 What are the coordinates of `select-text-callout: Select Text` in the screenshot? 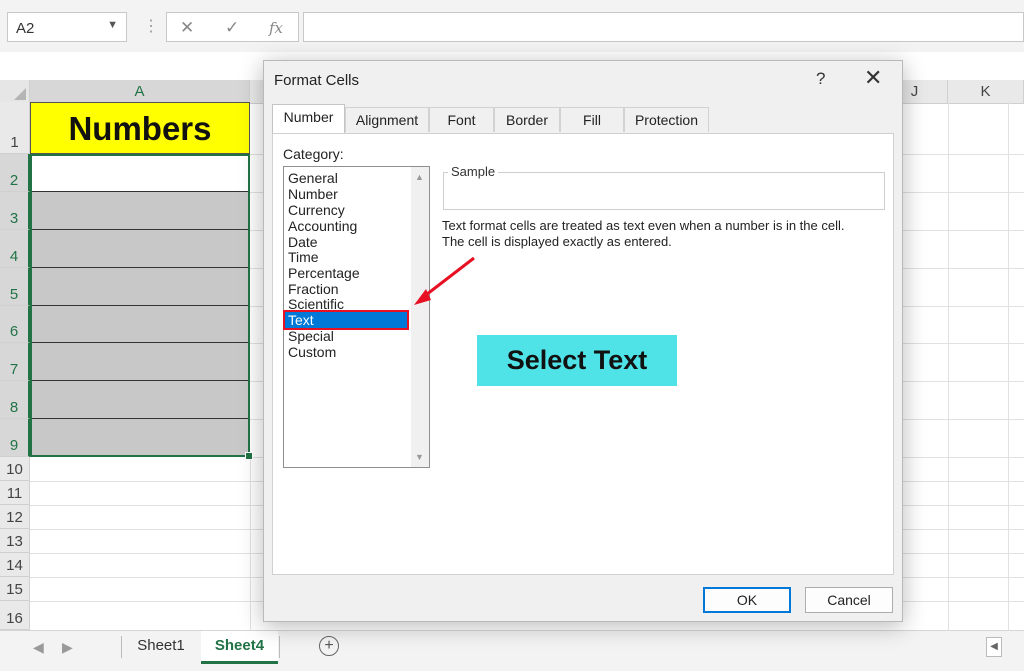 It's located at (577, 360).